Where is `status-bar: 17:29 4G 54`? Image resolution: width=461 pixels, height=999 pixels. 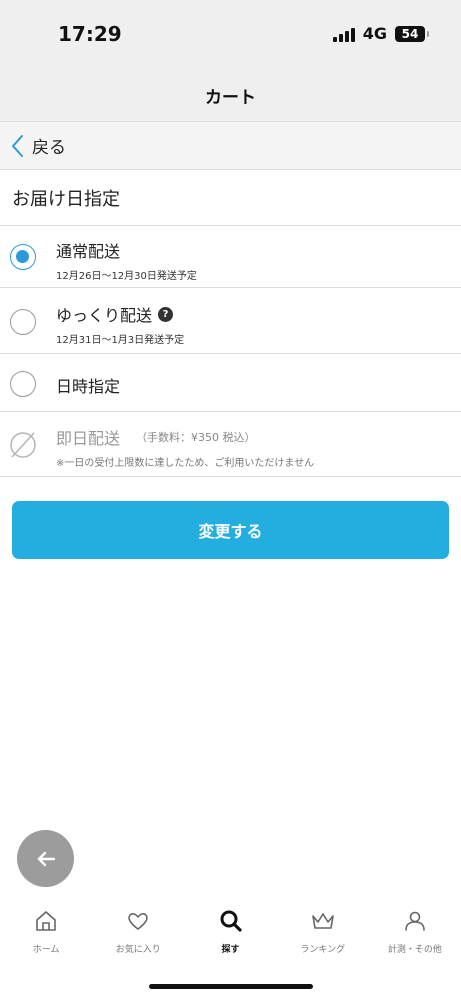 status-bar: 17:29 4G 54 is located at coordinates (230, 35).